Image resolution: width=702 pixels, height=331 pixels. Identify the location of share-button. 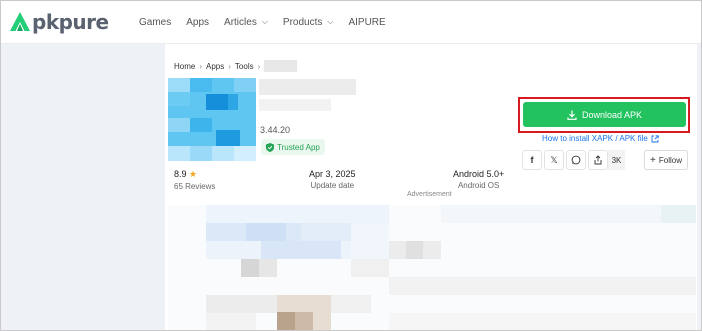
(598, 160).